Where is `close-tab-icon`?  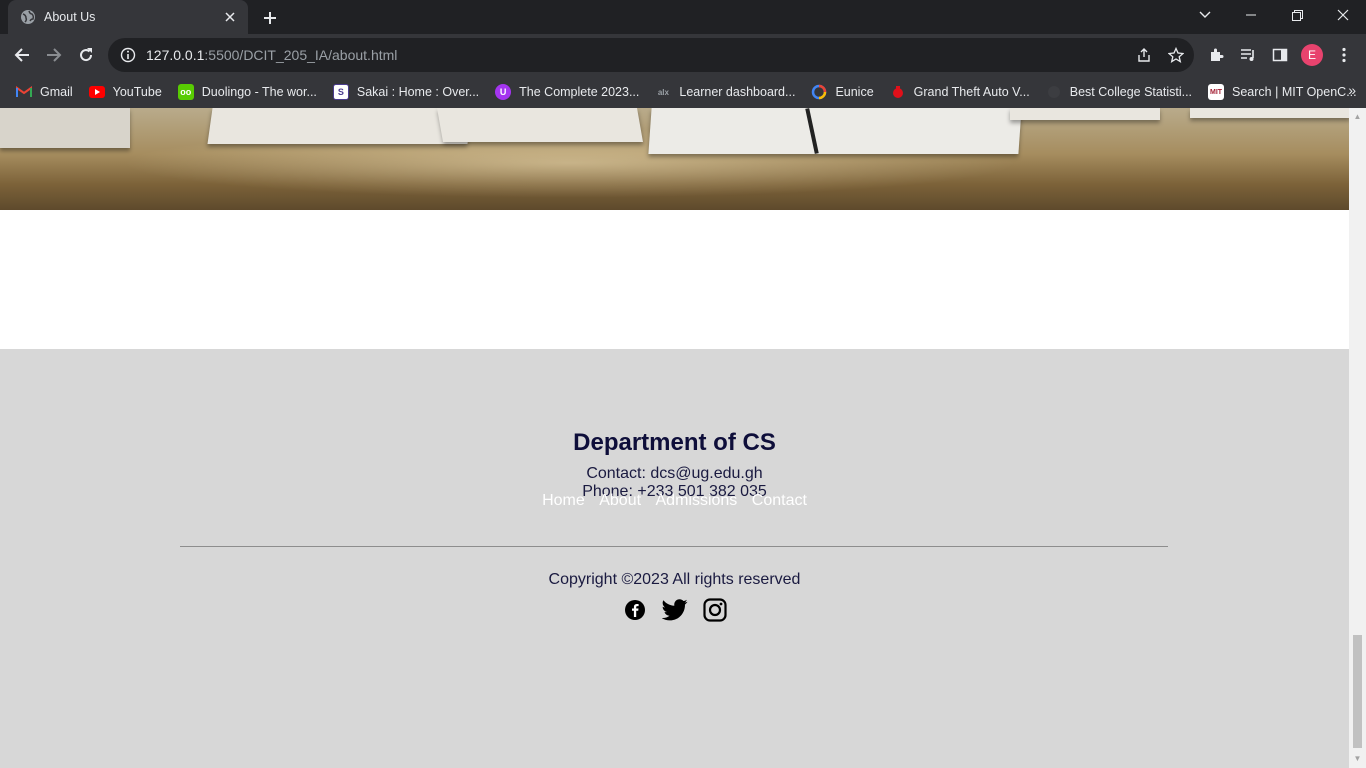
close-tab-icon is located at coordinates (230, 17).